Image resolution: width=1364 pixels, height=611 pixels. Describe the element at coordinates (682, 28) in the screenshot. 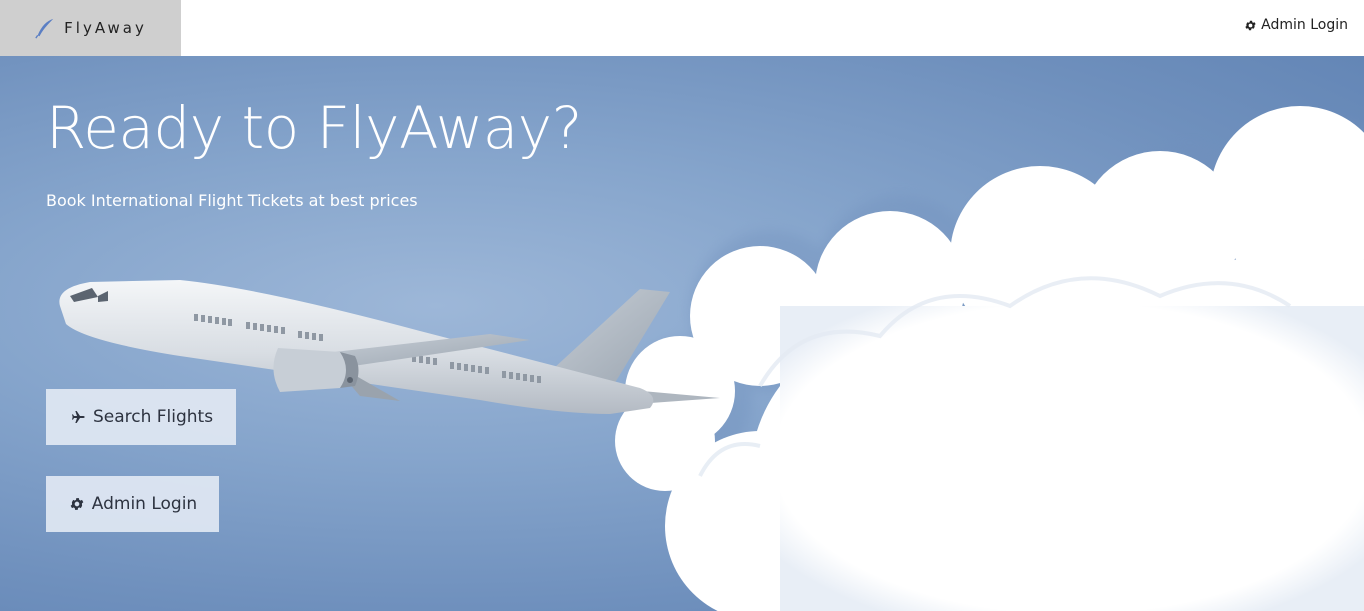

I see `top-navbar: FlyAway Admin Login` at that location.